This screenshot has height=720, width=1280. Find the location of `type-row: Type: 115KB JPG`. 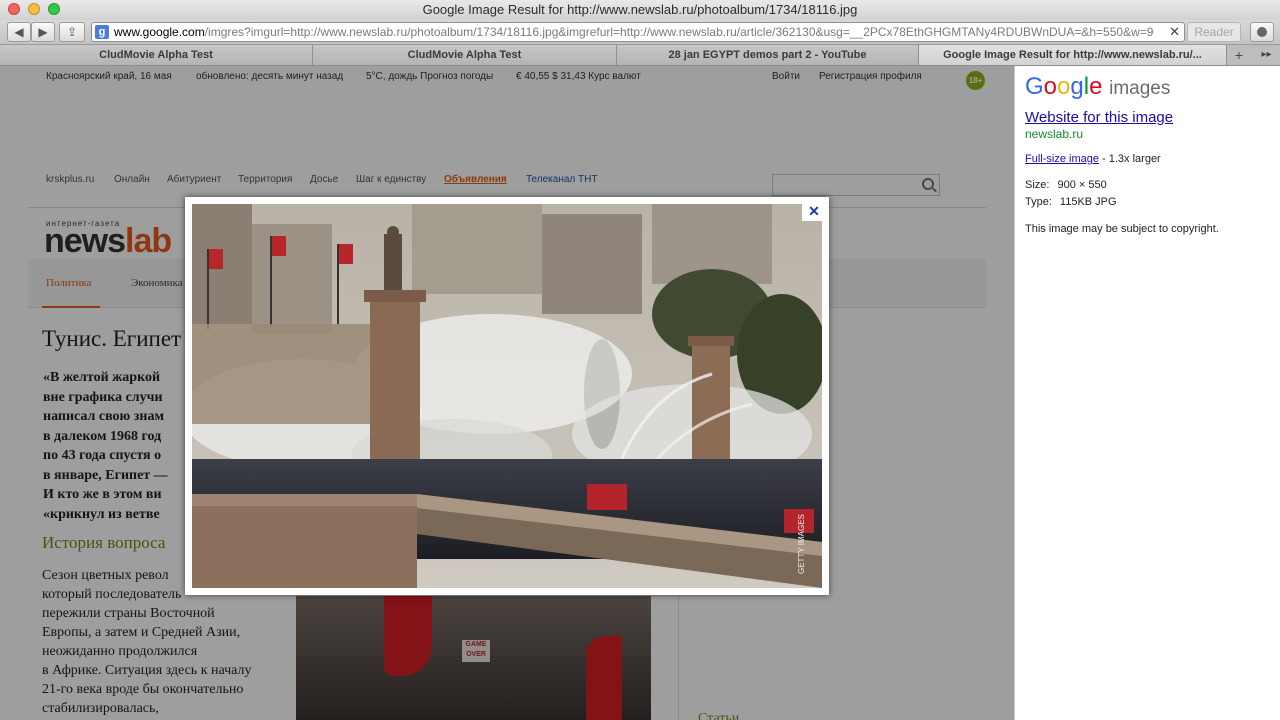

type-row: Type: 115KB JPG is located at coordinates (1071, 202).